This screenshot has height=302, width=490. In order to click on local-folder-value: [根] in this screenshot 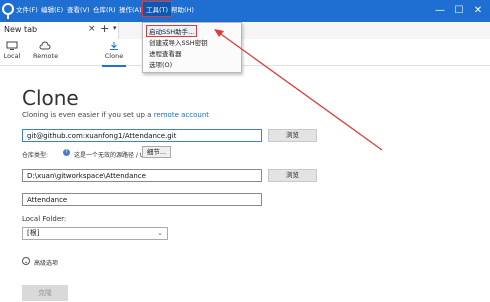, I will do `click(33, 233)`.